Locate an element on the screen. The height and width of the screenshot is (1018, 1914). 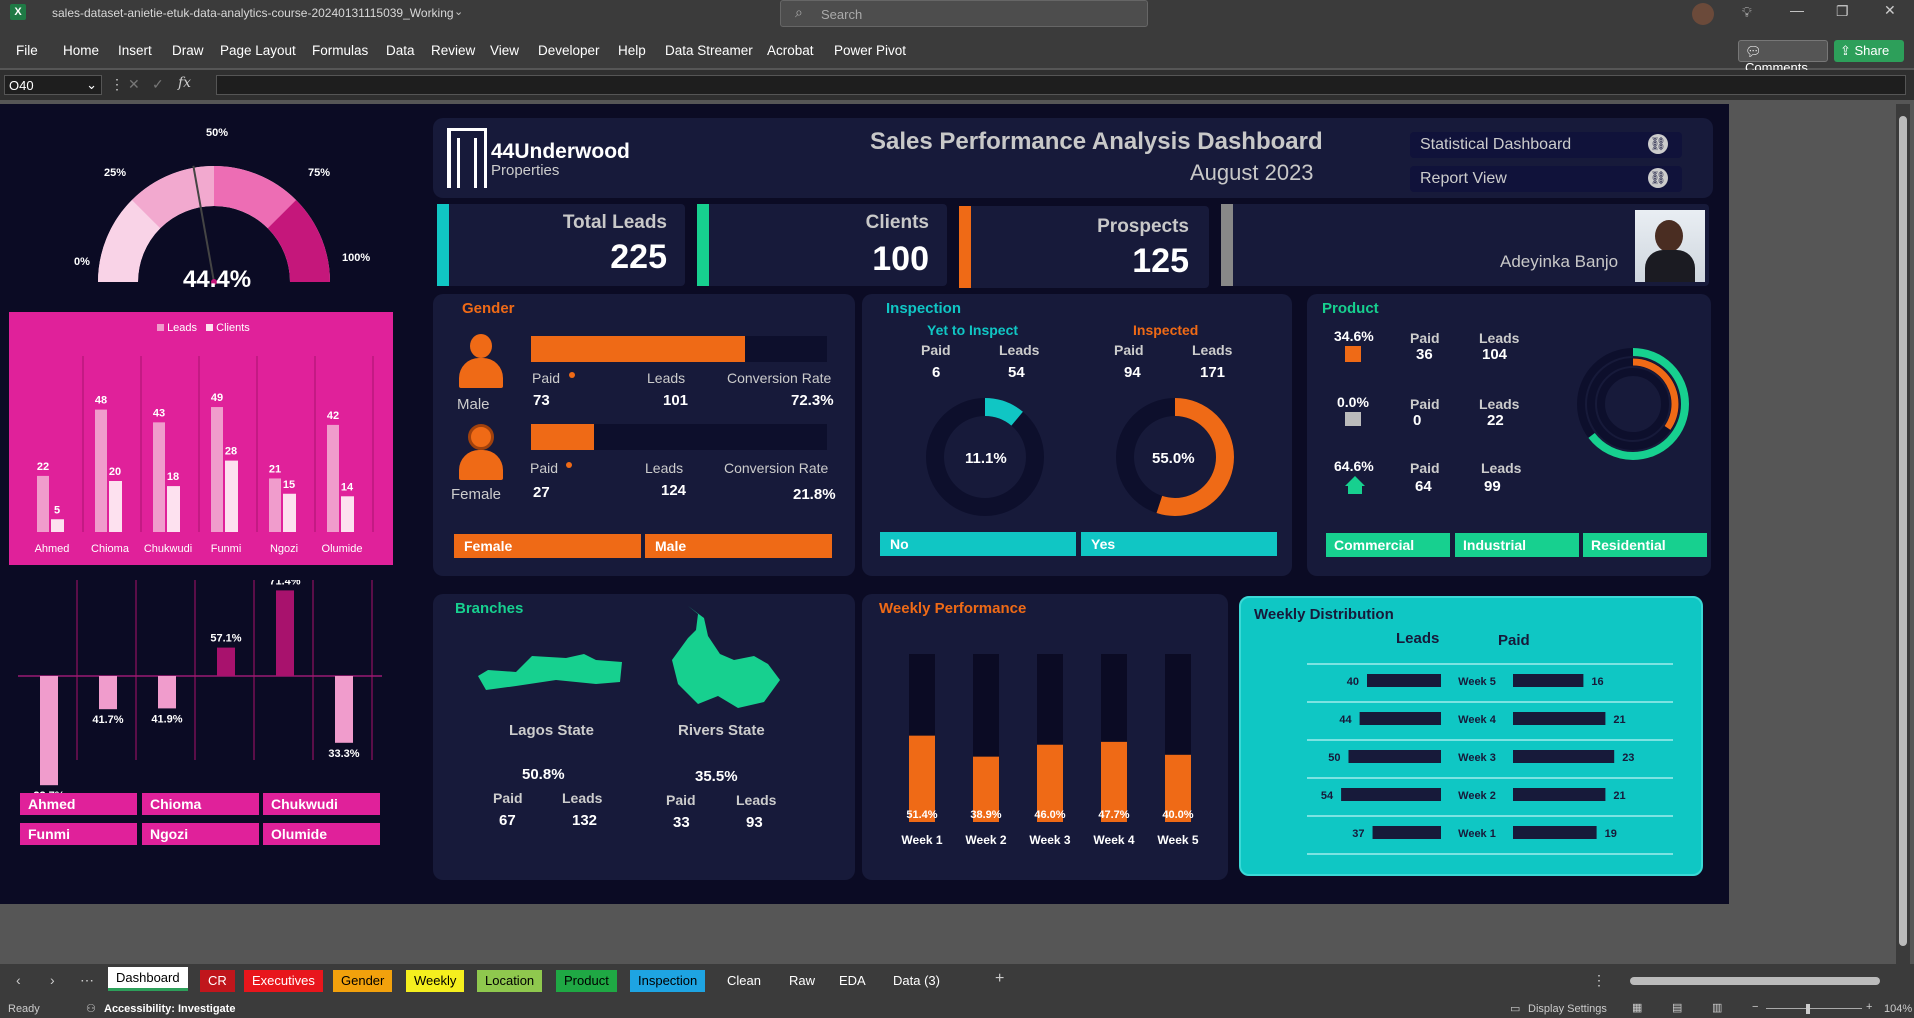
yet-leads: 54 is located at coordinates (1016, 372).